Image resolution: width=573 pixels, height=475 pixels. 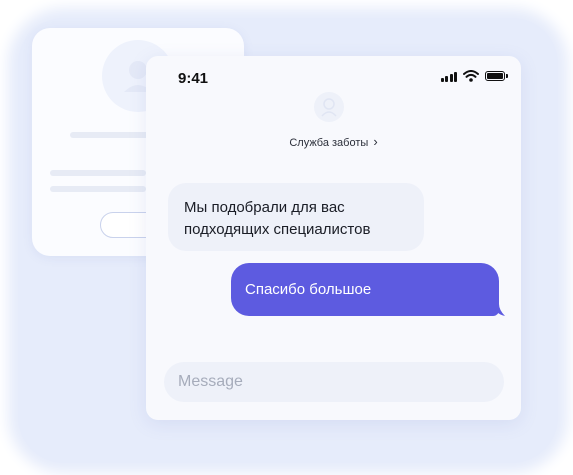 What do you see at coordinates (277, 229) in the screenshot?
I see `message-line: подходящих специалистов` at bounding box center [277, 229].